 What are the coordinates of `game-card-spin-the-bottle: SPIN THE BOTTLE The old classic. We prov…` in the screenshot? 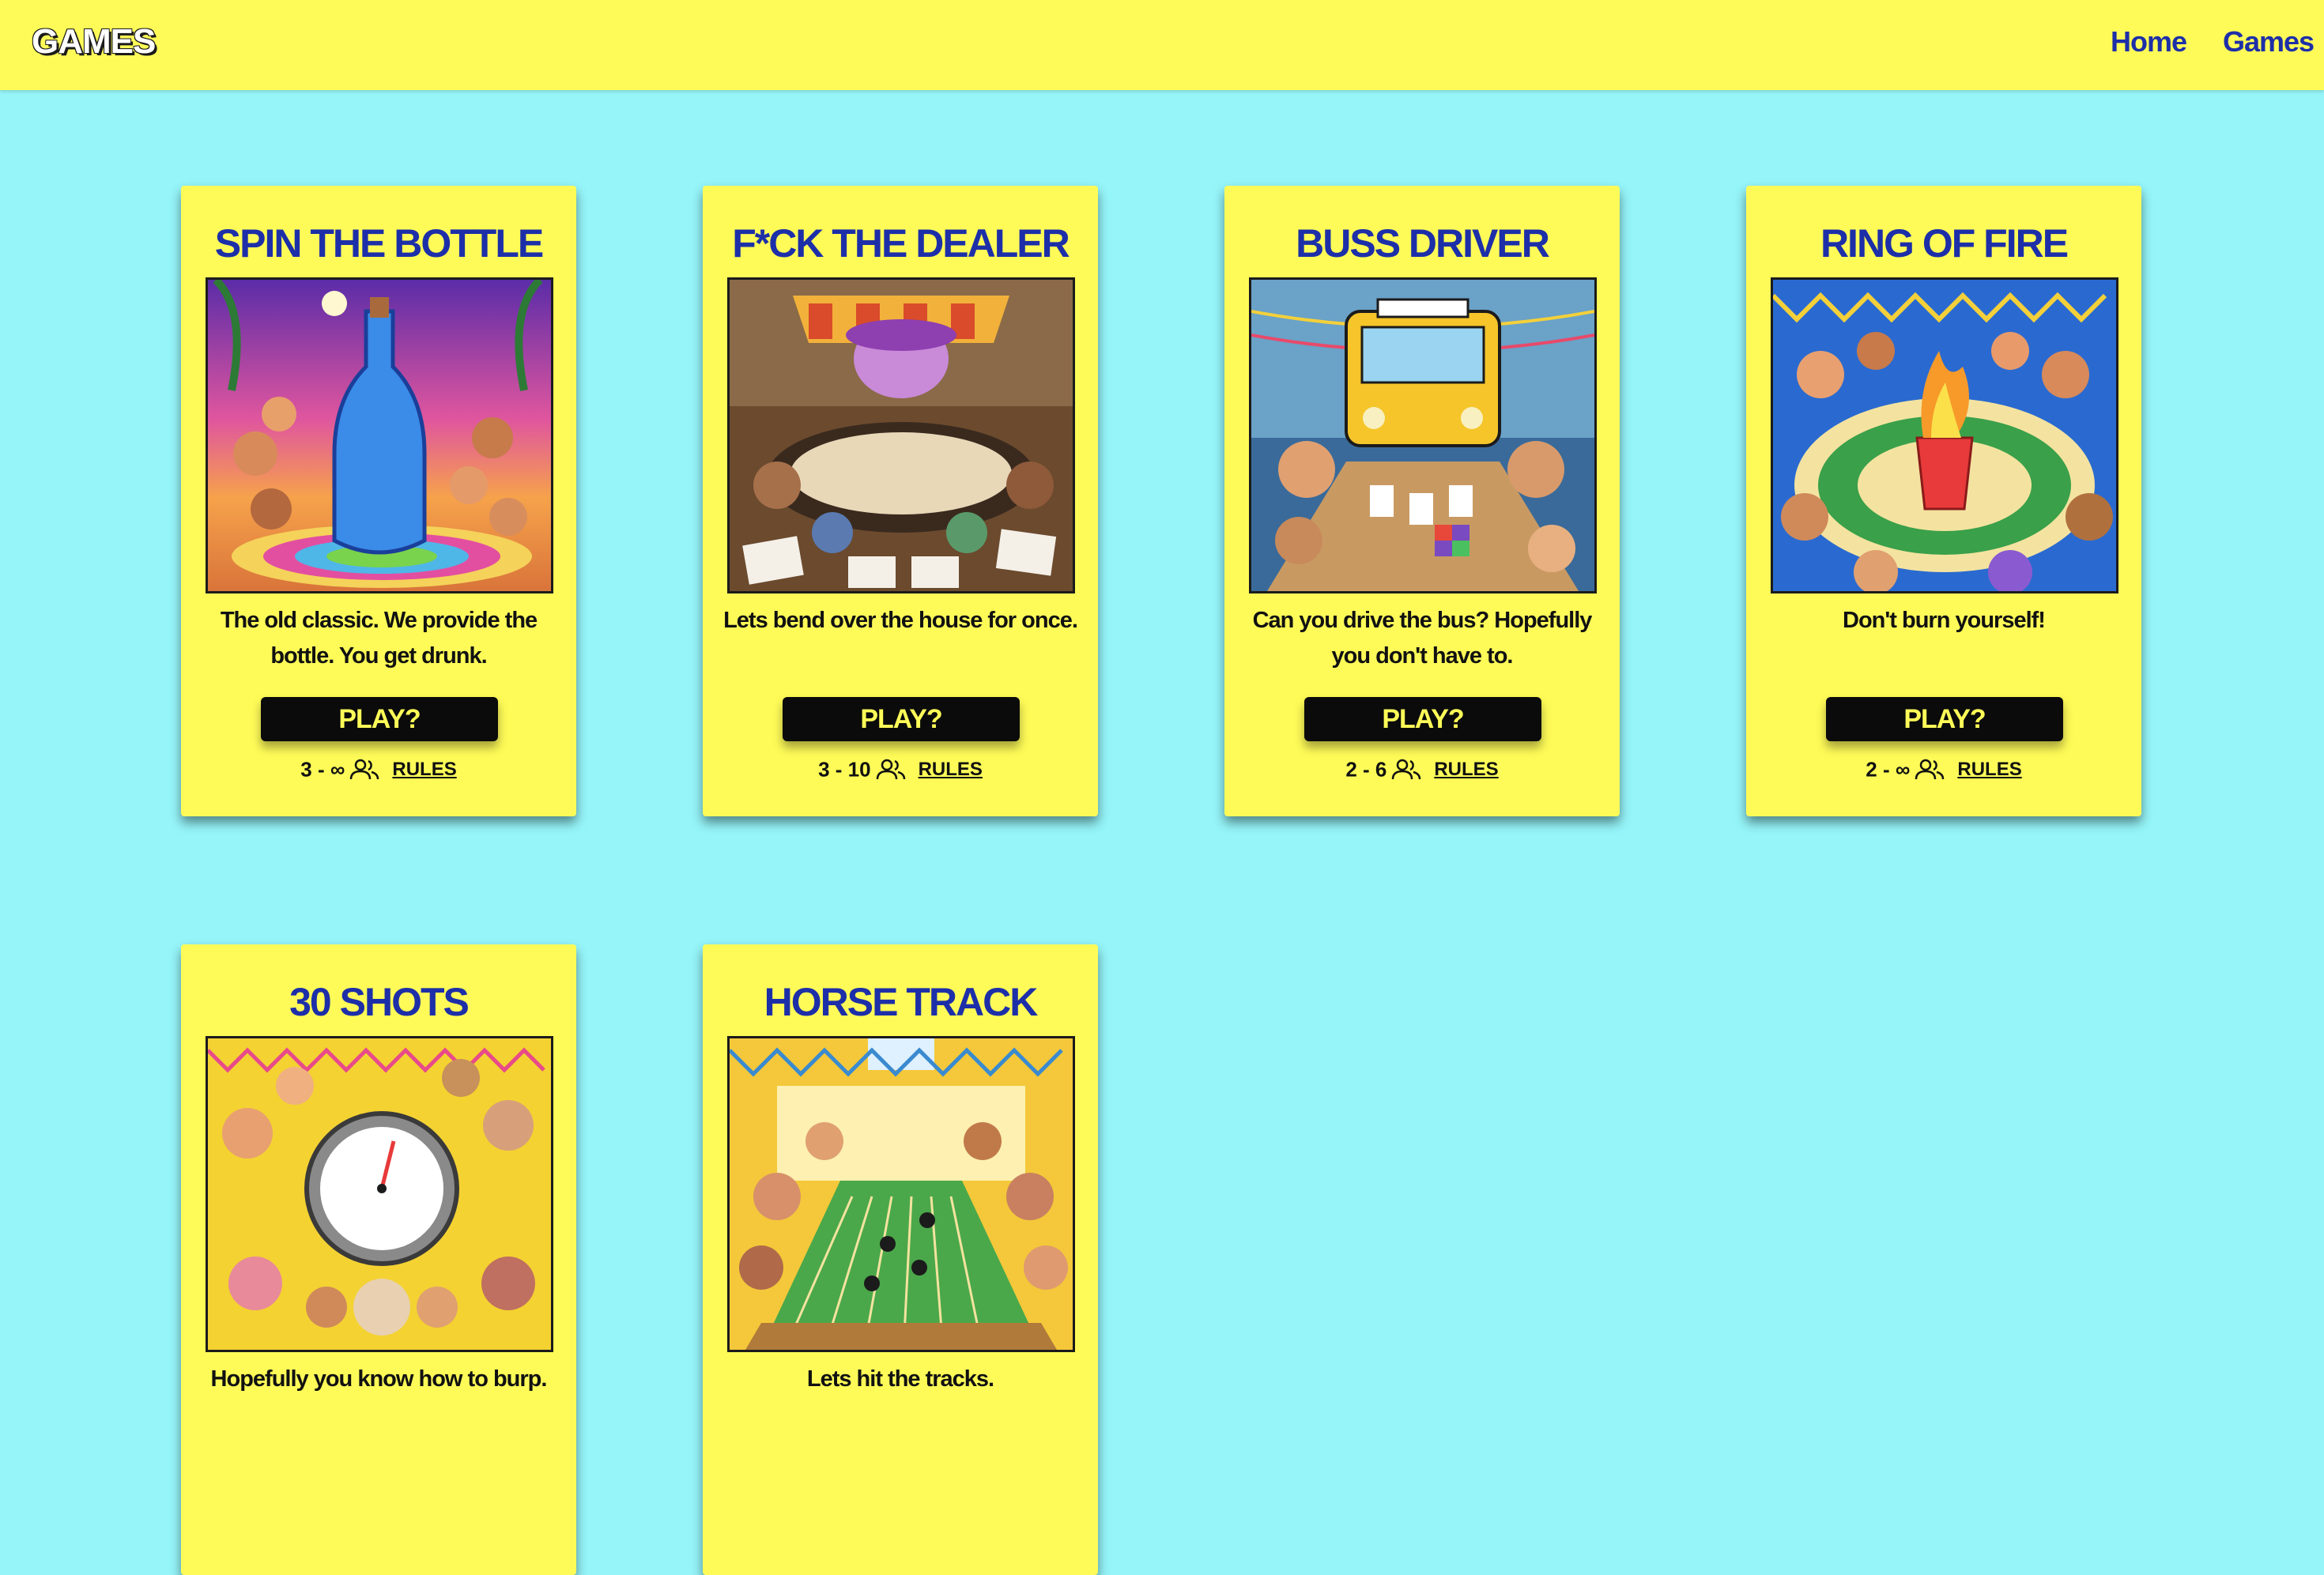 It's located at (378, 501).